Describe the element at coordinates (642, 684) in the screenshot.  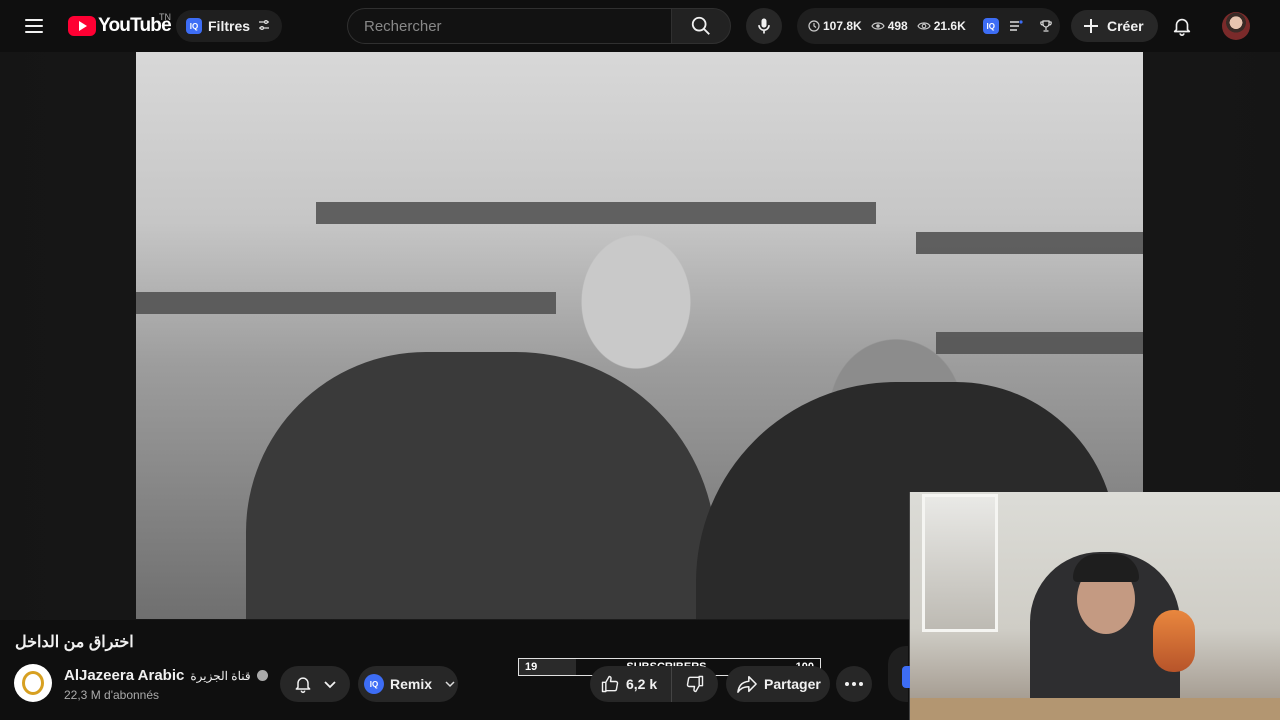
I see `like-count: 6,2 k` at that location.